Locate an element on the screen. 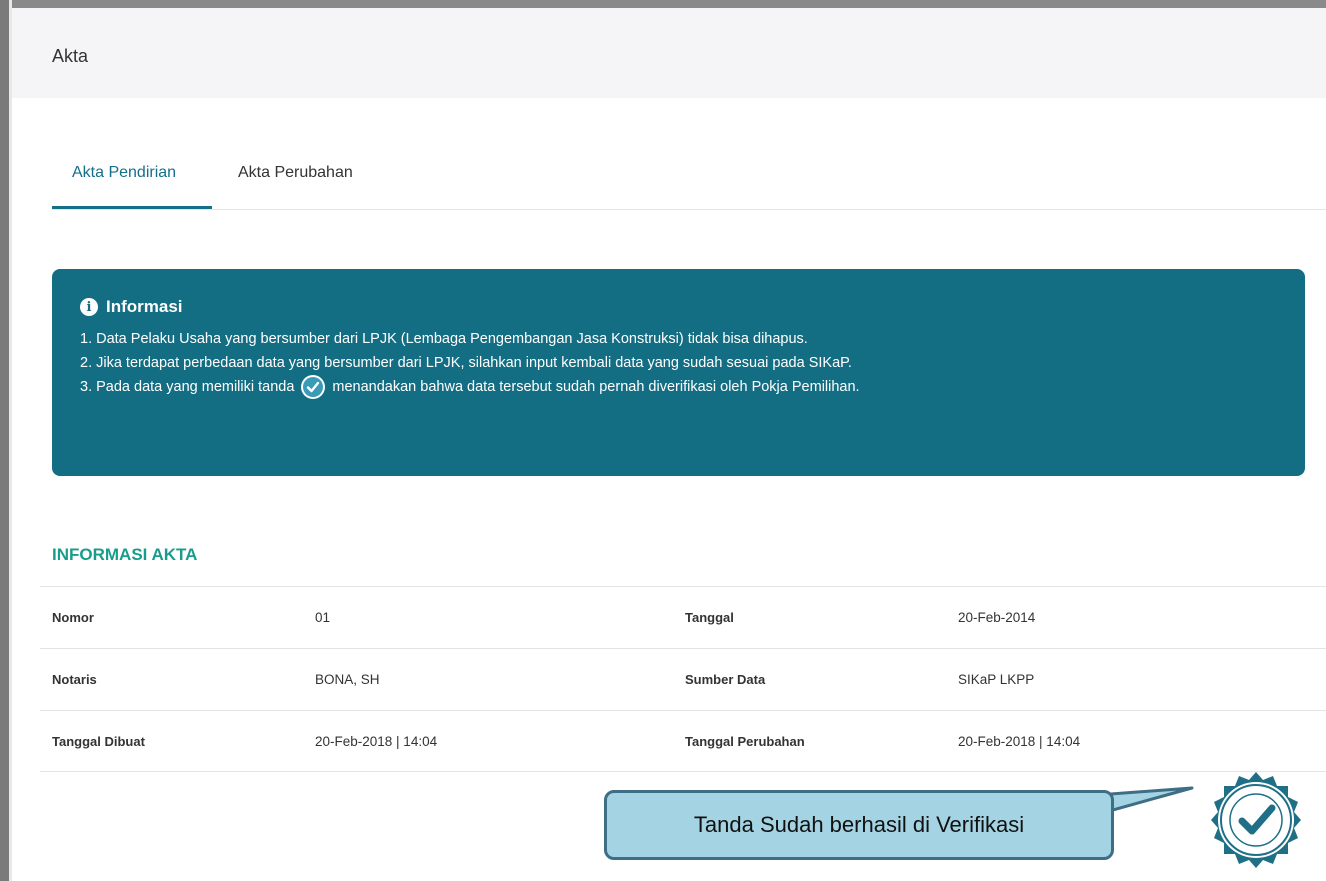  label-tanggal: Tanggal is located at coordinates (709, 617).